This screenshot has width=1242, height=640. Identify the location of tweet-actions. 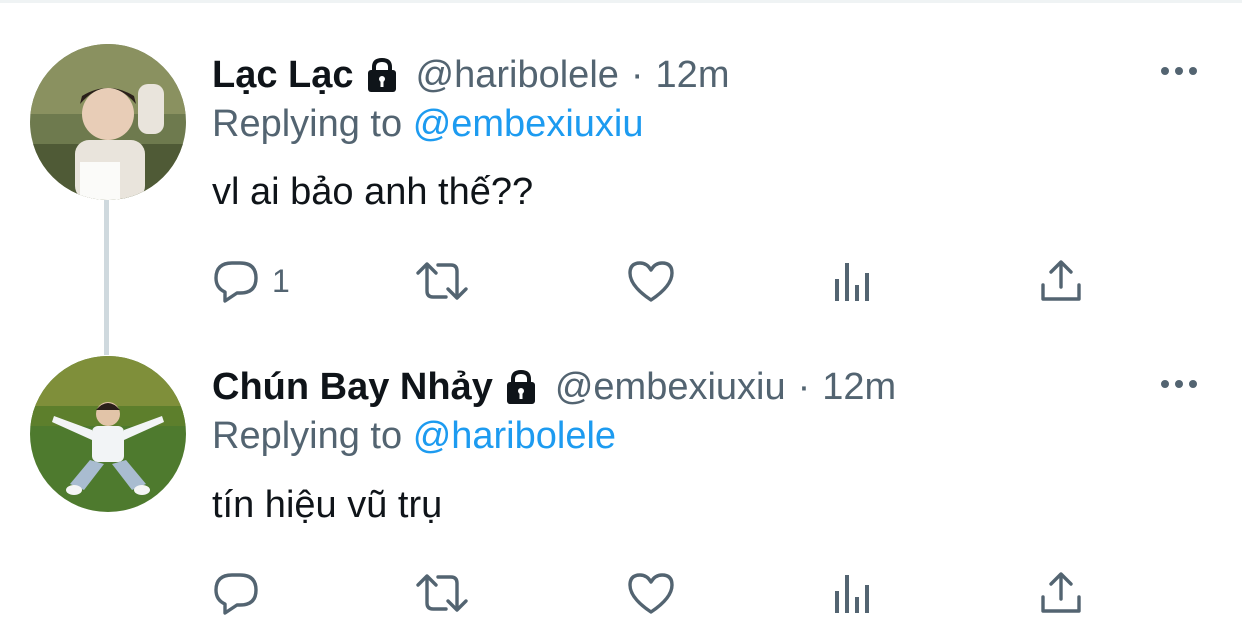
(621, 593).